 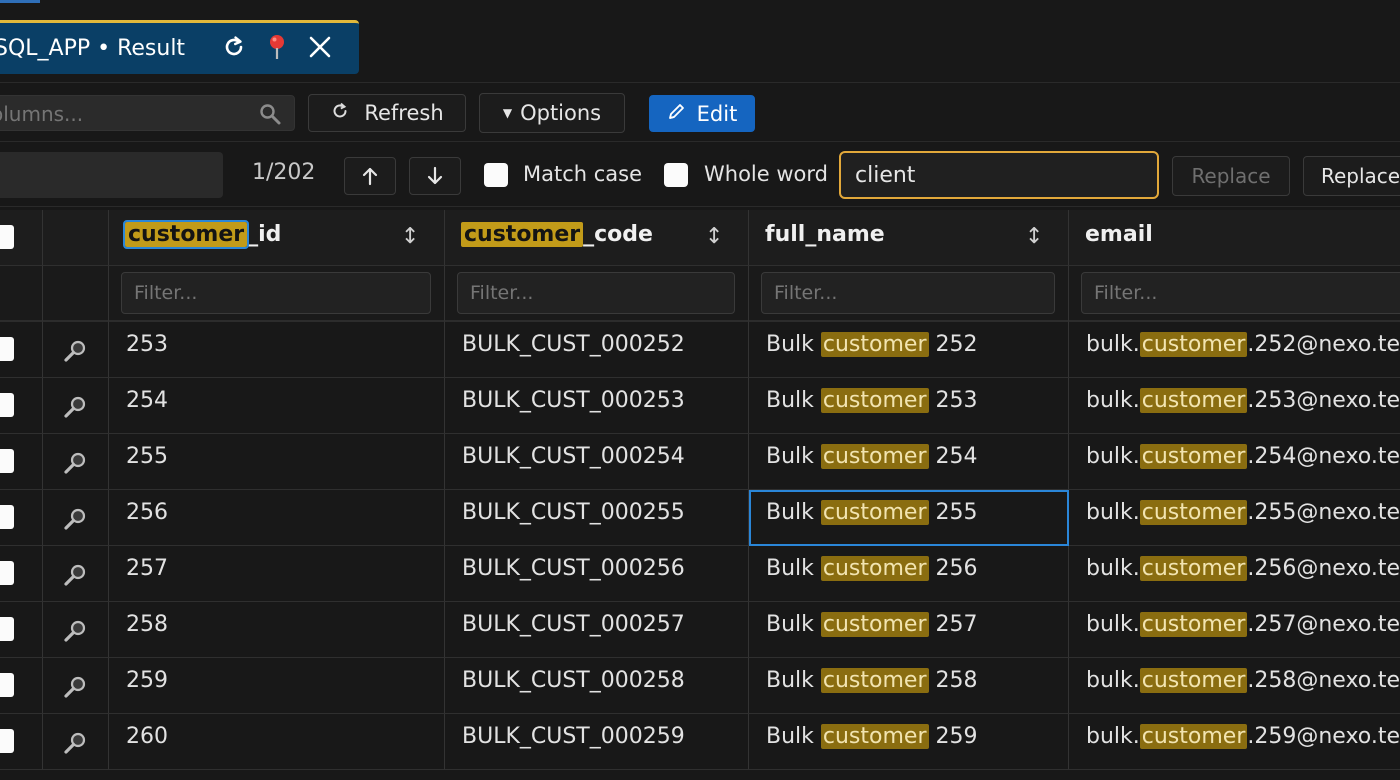 What do you see at coordinates (320, 47) in the screenshot?
I see `close-icon` at bounding box center [320, 47].